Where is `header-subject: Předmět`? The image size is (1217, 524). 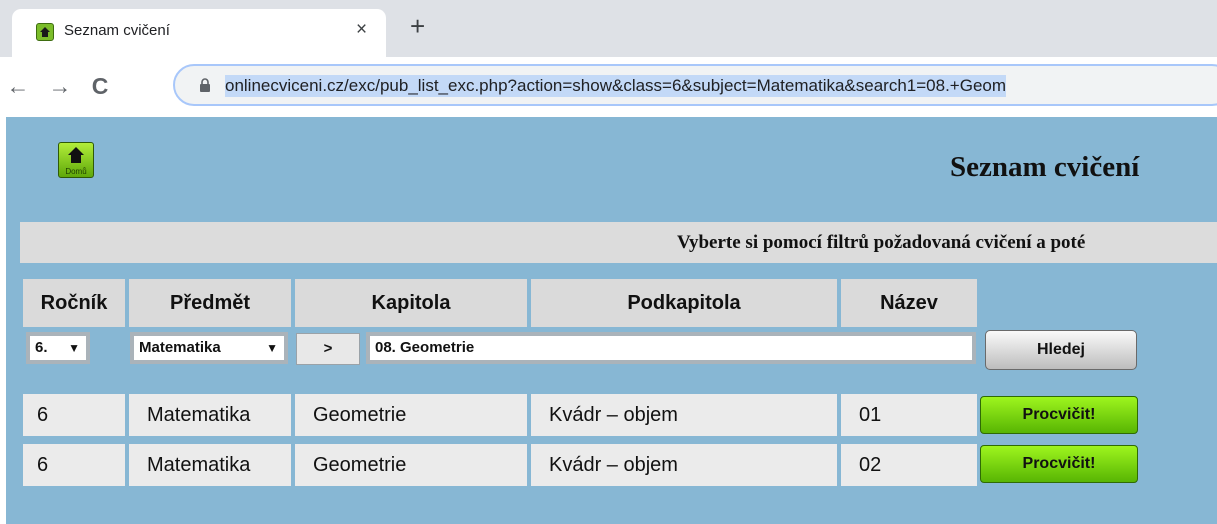
header-subject: Předmět is located at coordinates (210, 303).